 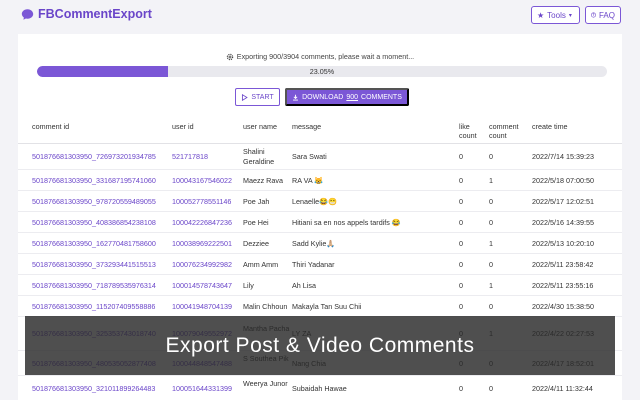 What do you see at coordinates (327, 306) in the screenshot?
I see `cell-message: Makayla Tan Suu Chii` at bounding box center [327, 306].